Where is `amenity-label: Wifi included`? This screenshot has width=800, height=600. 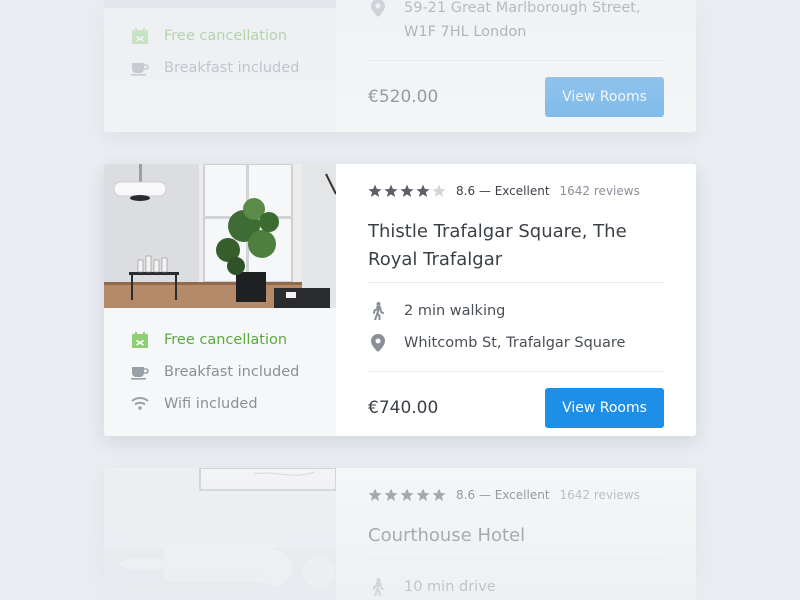 amenity-label: Wifi included is located at coordinates (211, 404).